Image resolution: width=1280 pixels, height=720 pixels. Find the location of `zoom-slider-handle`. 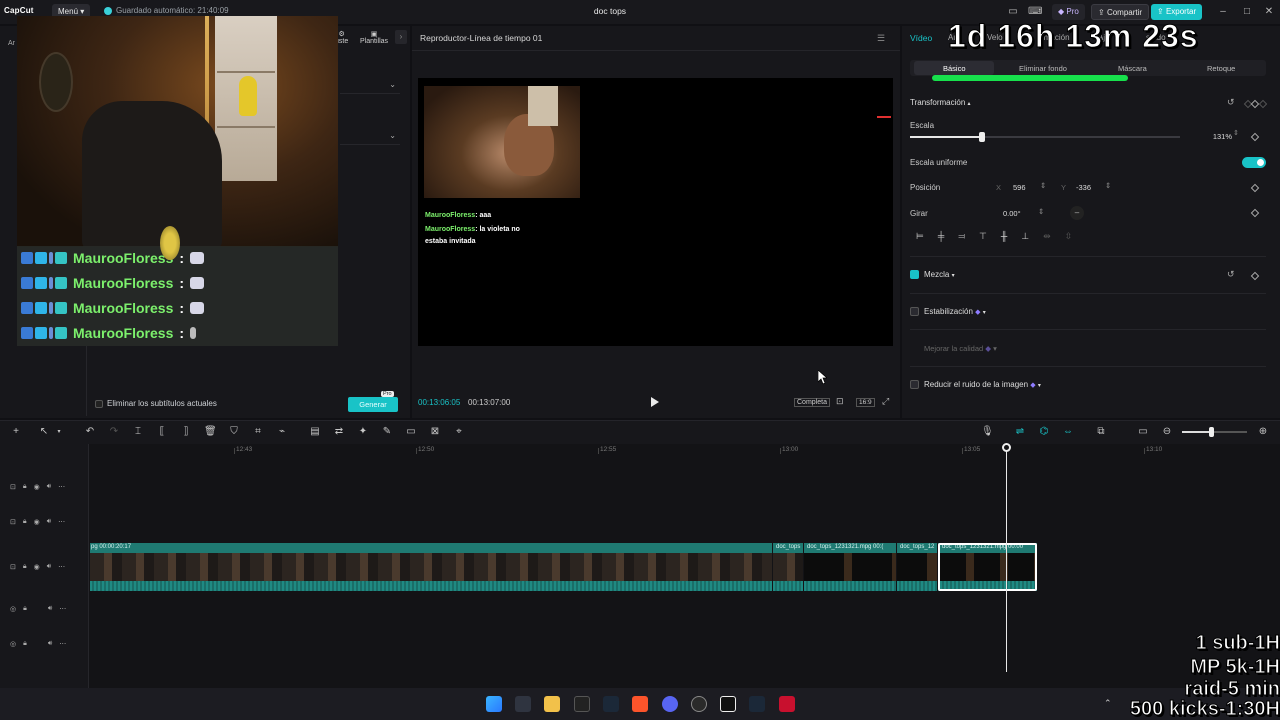

zoom-slider-handle is located at coordinates (1211, 432).